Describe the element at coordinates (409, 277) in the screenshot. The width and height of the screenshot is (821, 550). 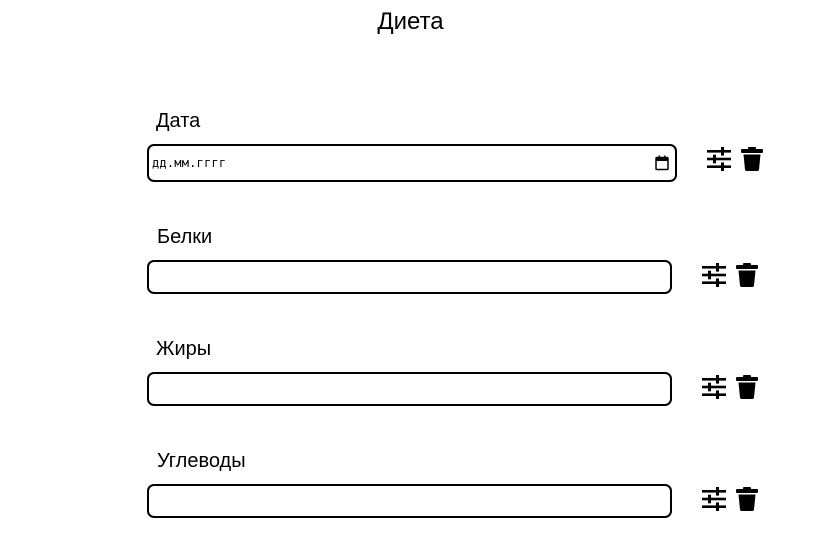
I see `protein-input` at that location.